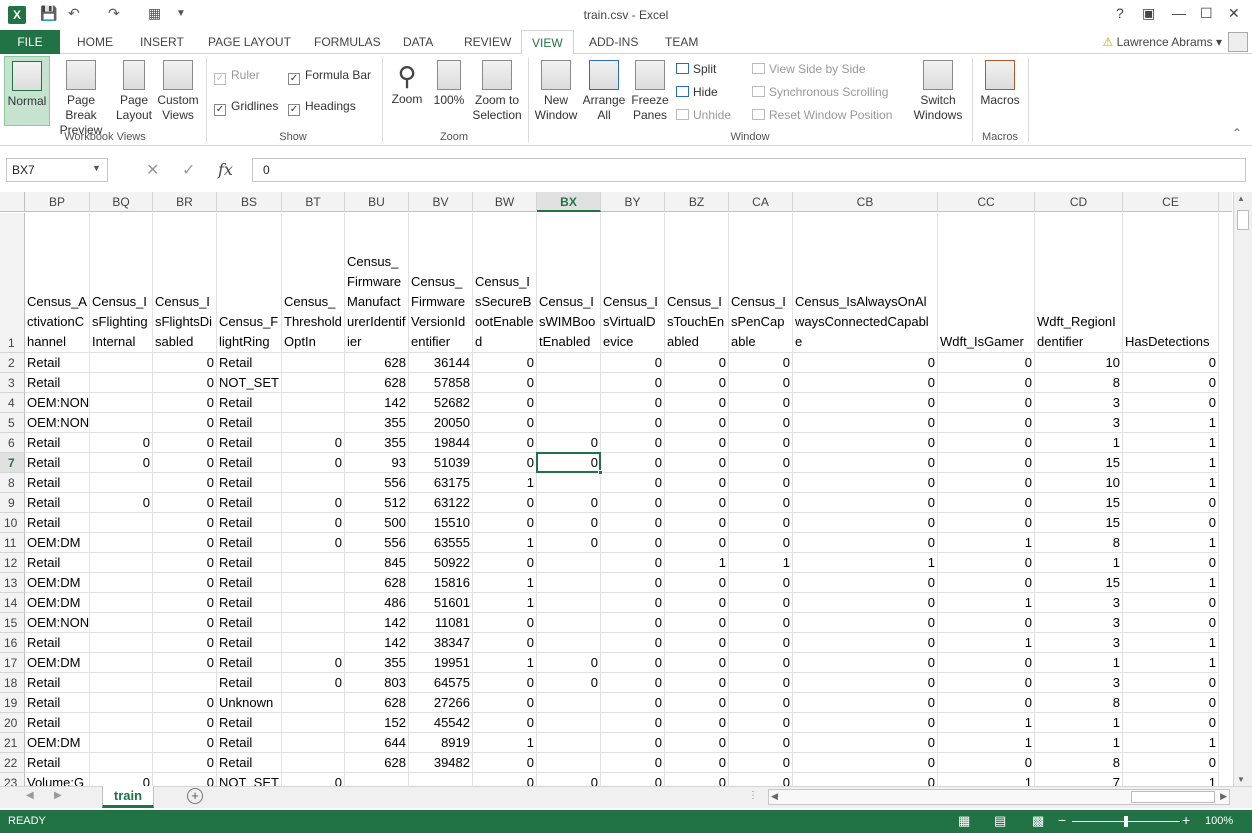 This screenshot has width=1252, height=833. Describe the element at coordinates (322, 107) in the screenshot. I see `headings-checkbox: ✓ Headings` at that location.